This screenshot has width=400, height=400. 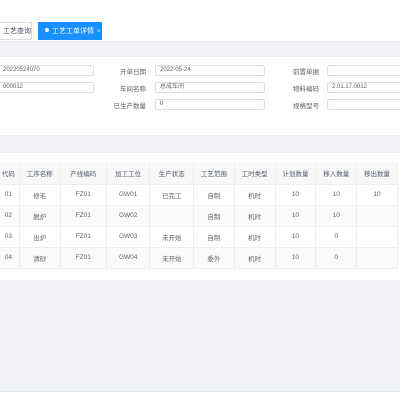 What do you see at coordinates (363, 70) in the screenshot?
I see `source-doc-input` at bounding box center [363, 70].